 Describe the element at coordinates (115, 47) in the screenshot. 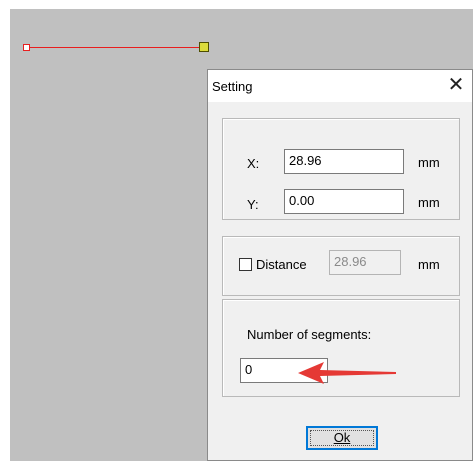

I see `line-segment` at that location.